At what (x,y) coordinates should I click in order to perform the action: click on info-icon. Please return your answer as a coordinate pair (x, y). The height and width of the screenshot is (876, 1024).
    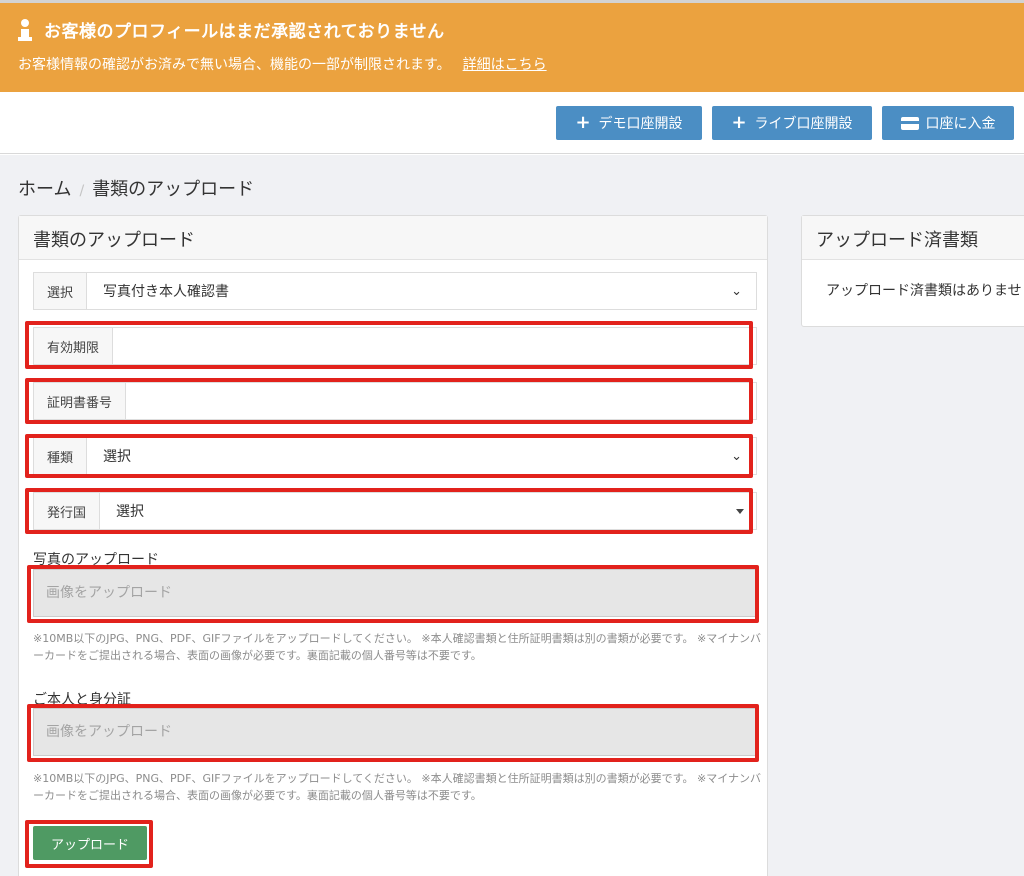
    Looking at the image, I should click on (25, 29).